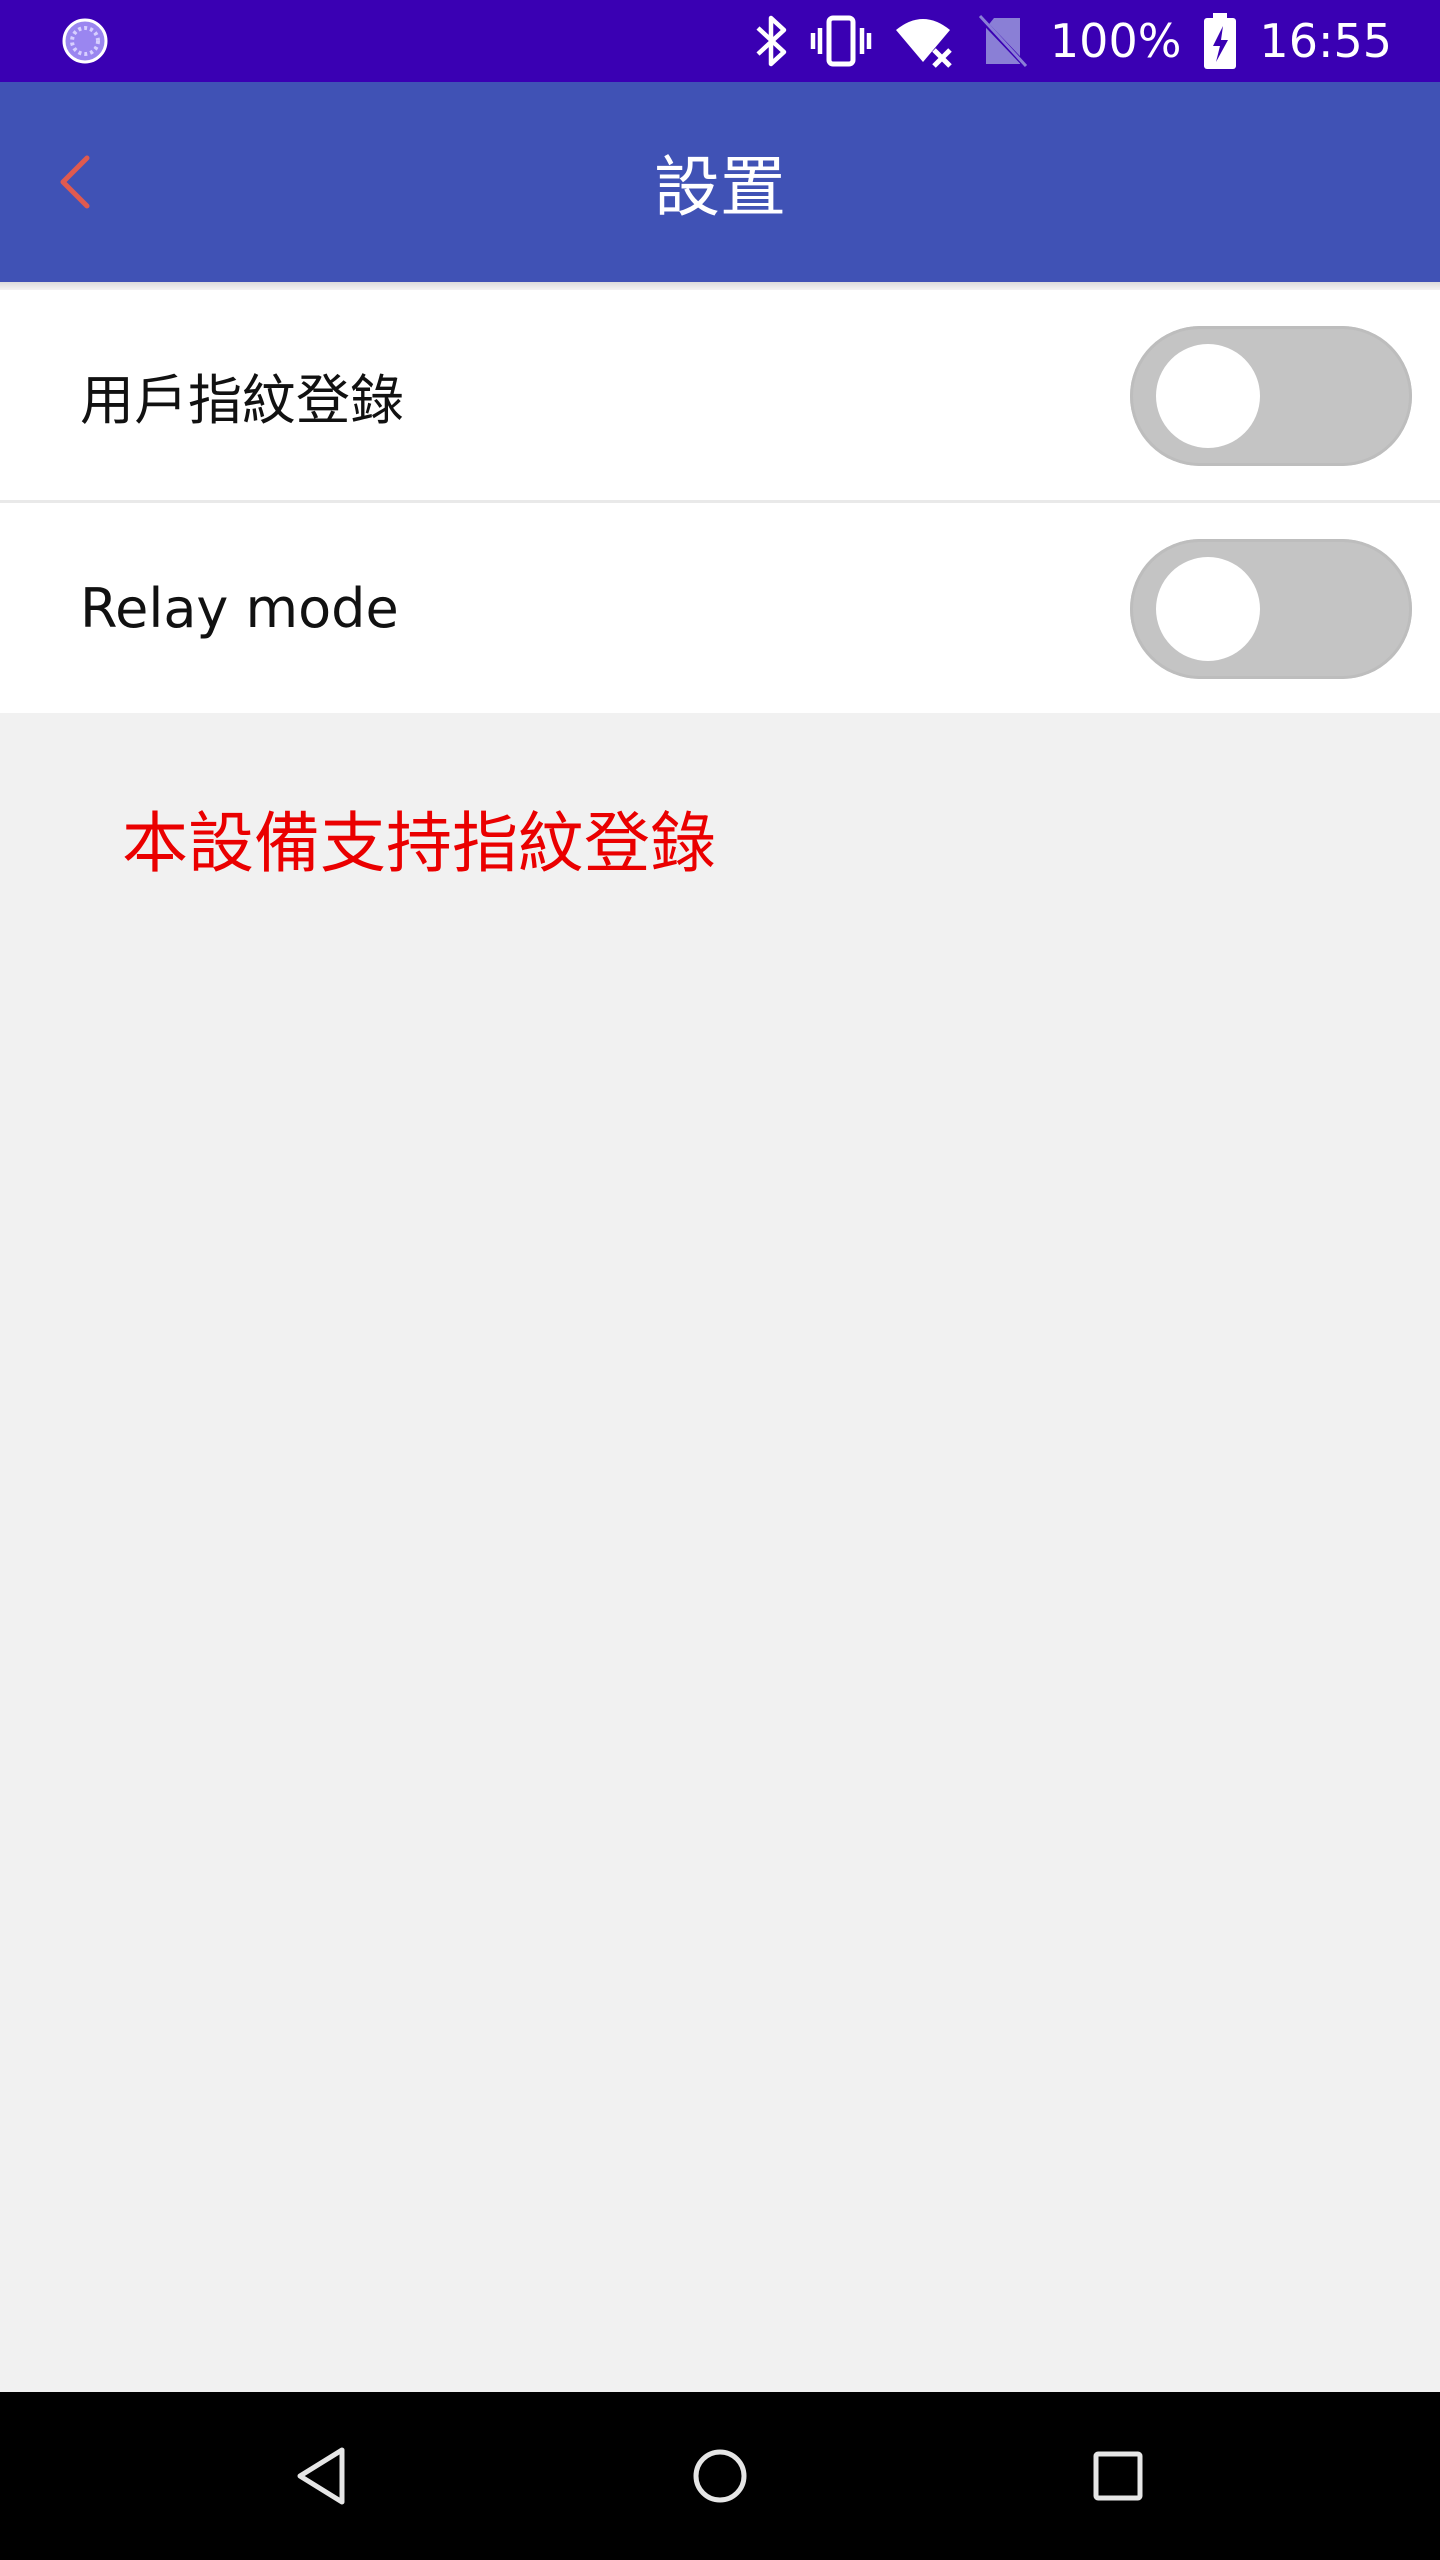 This screenshot has width=1440, height=2560. I want to click on nav-home-button, so click(720, 2476).